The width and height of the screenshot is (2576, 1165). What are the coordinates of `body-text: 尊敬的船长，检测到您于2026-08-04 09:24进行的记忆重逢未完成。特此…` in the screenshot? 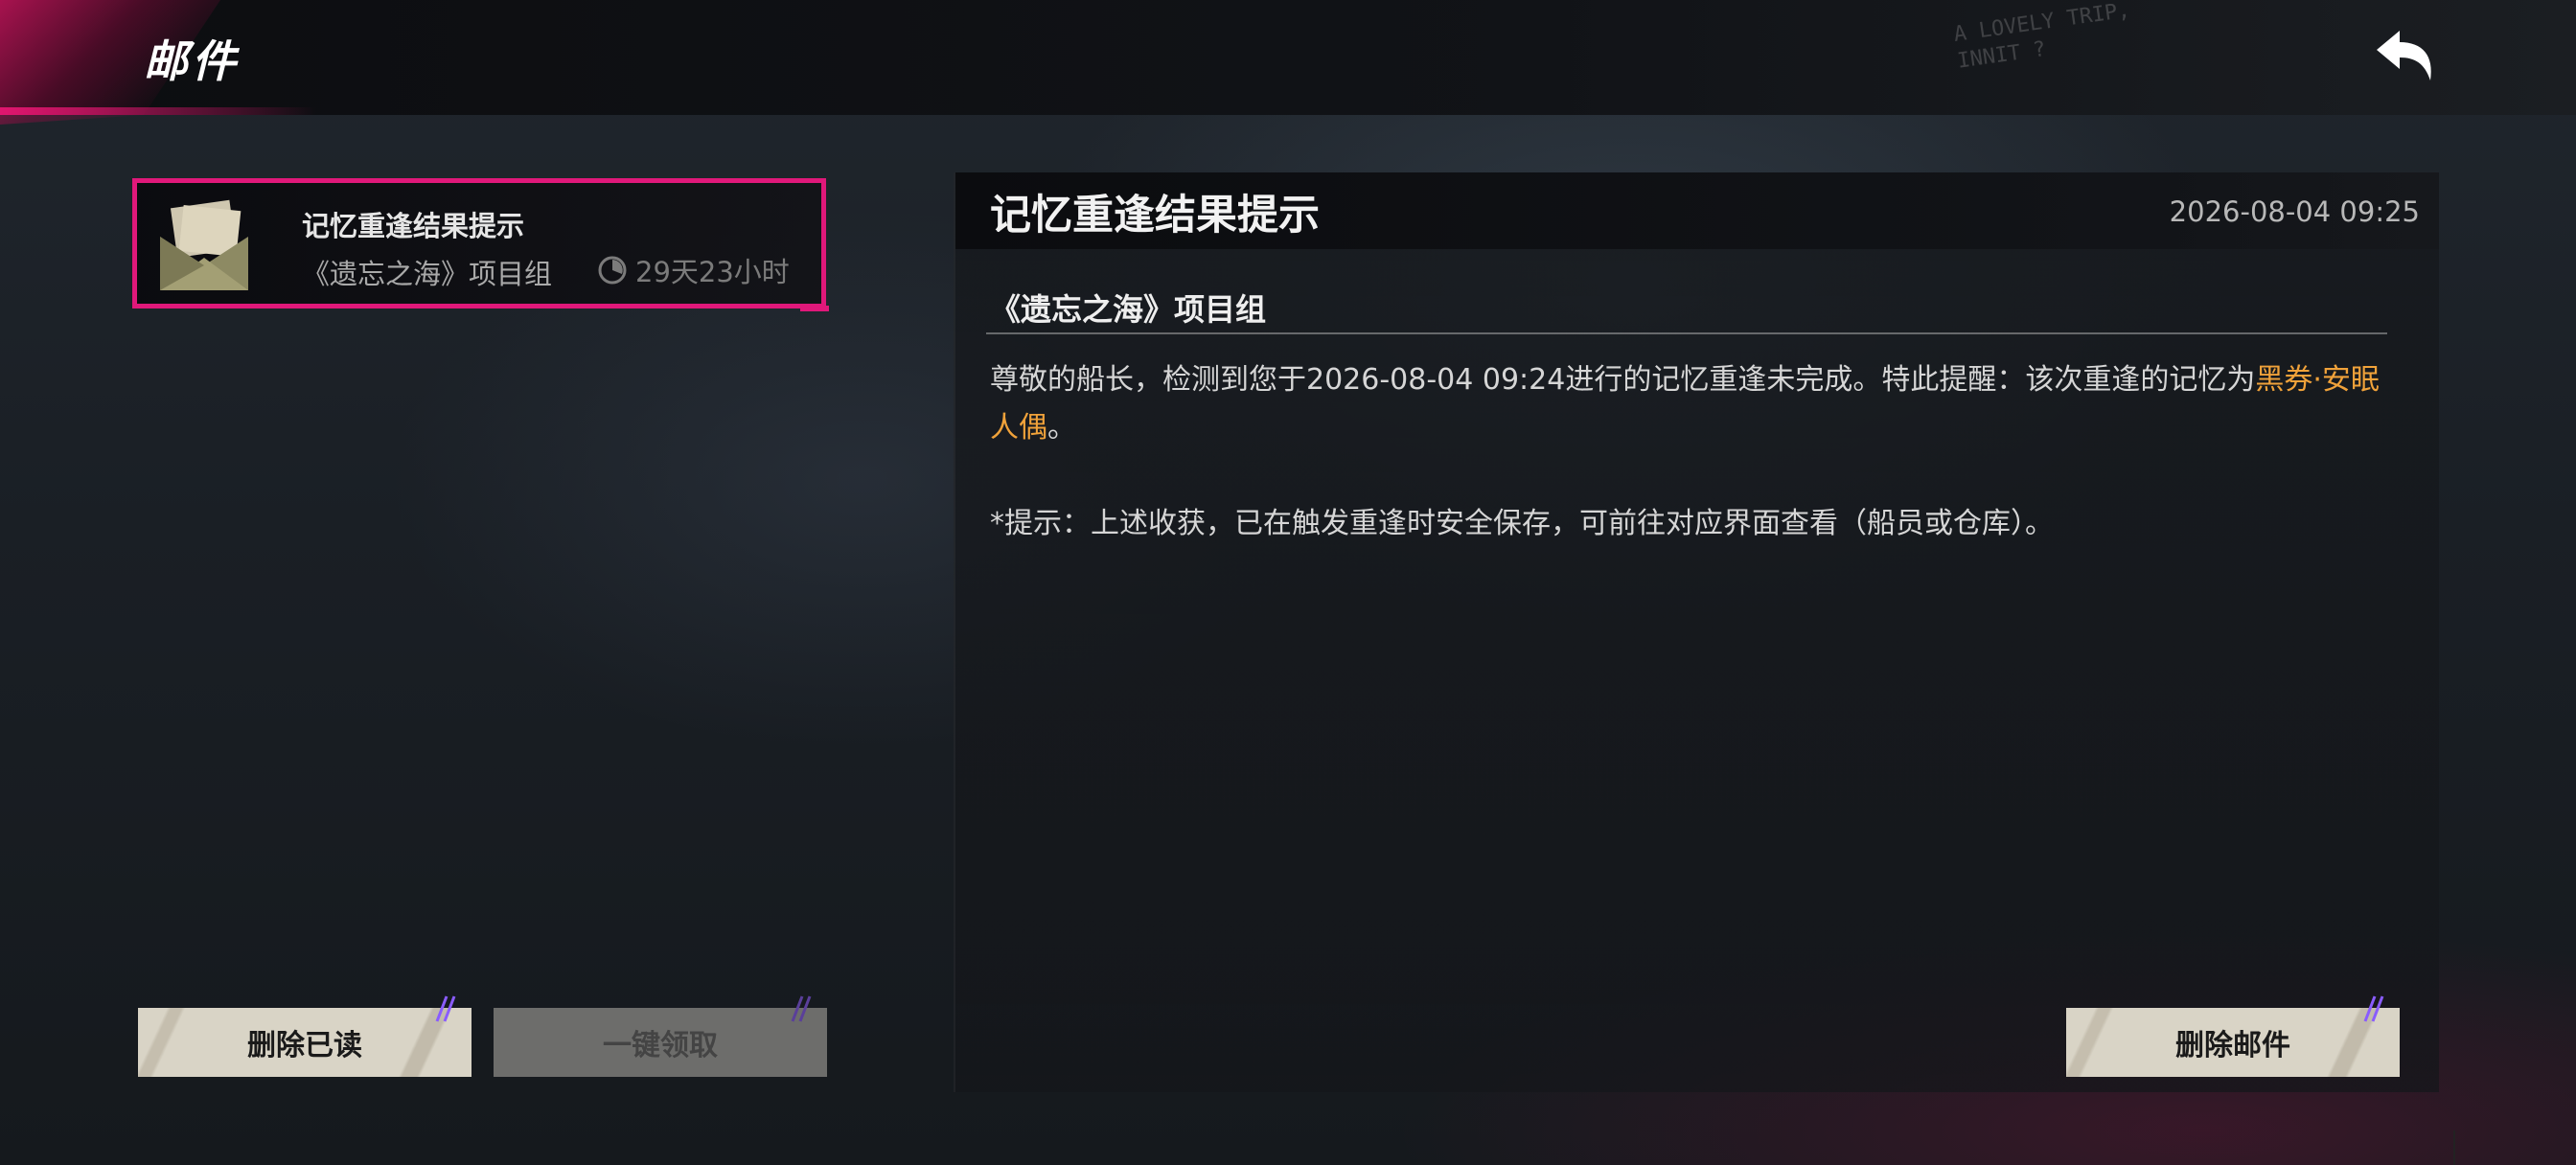 It's located at (1623, 380).